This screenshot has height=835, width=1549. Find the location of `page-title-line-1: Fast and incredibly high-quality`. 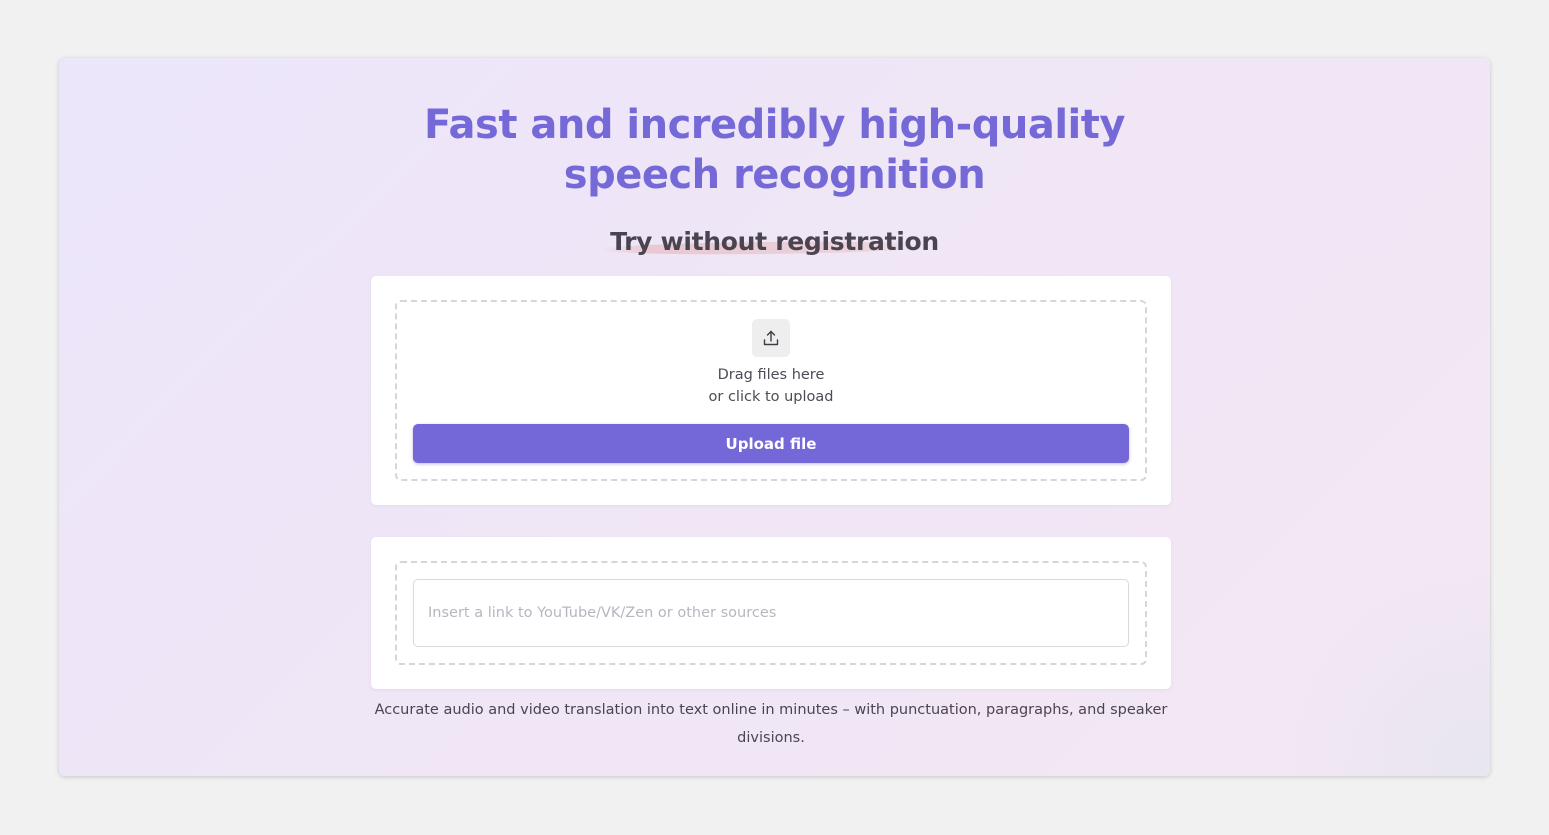

page-title-line-1: Fast and incredibly high-quality is located at coordinates (774, 125).